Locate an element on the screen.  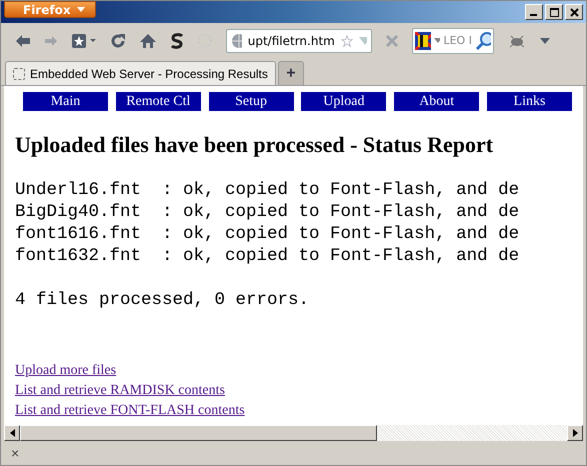
maximize-icon is located at coordinates (554, 12).